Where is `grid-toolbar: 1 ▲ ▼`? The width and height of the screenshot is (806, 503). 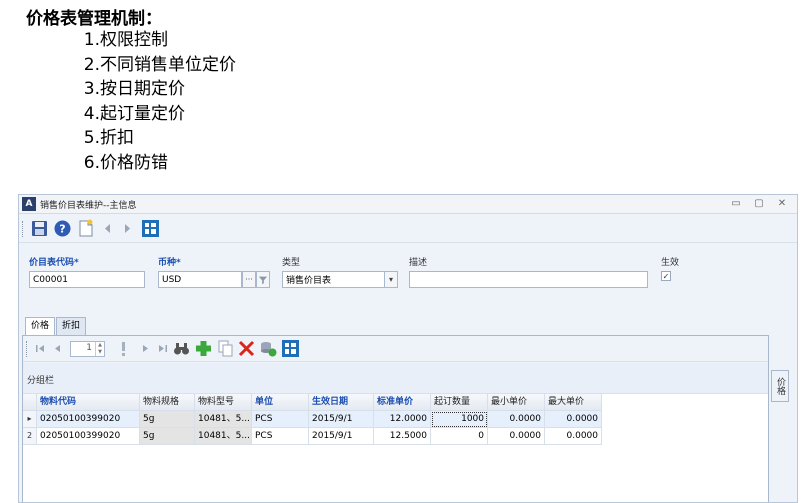 grid-toolbar: 1 ▲ ▼ is located at coordinates (395, 349).